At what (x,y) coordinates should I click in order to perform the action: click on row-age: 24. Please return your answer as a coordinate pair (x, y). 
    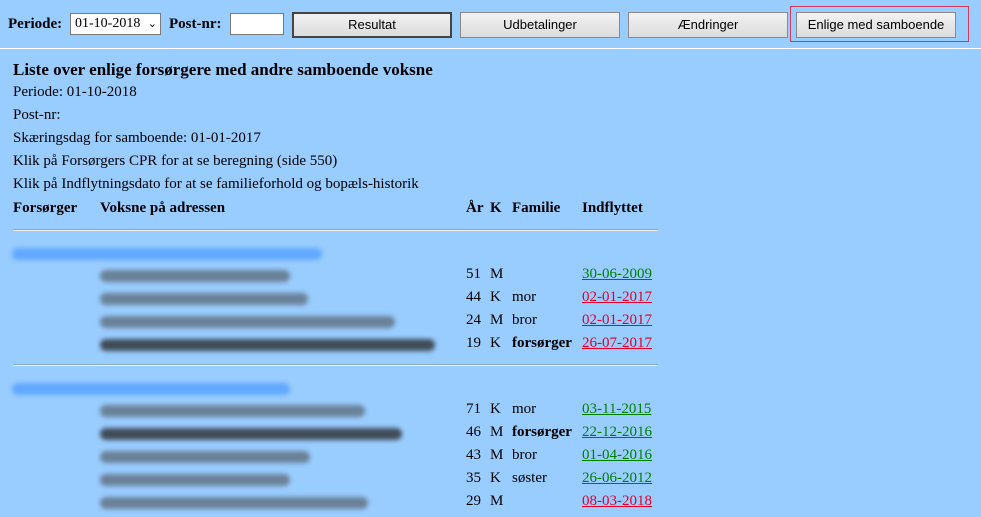
    Looking at the image, I should click on (473, 320).